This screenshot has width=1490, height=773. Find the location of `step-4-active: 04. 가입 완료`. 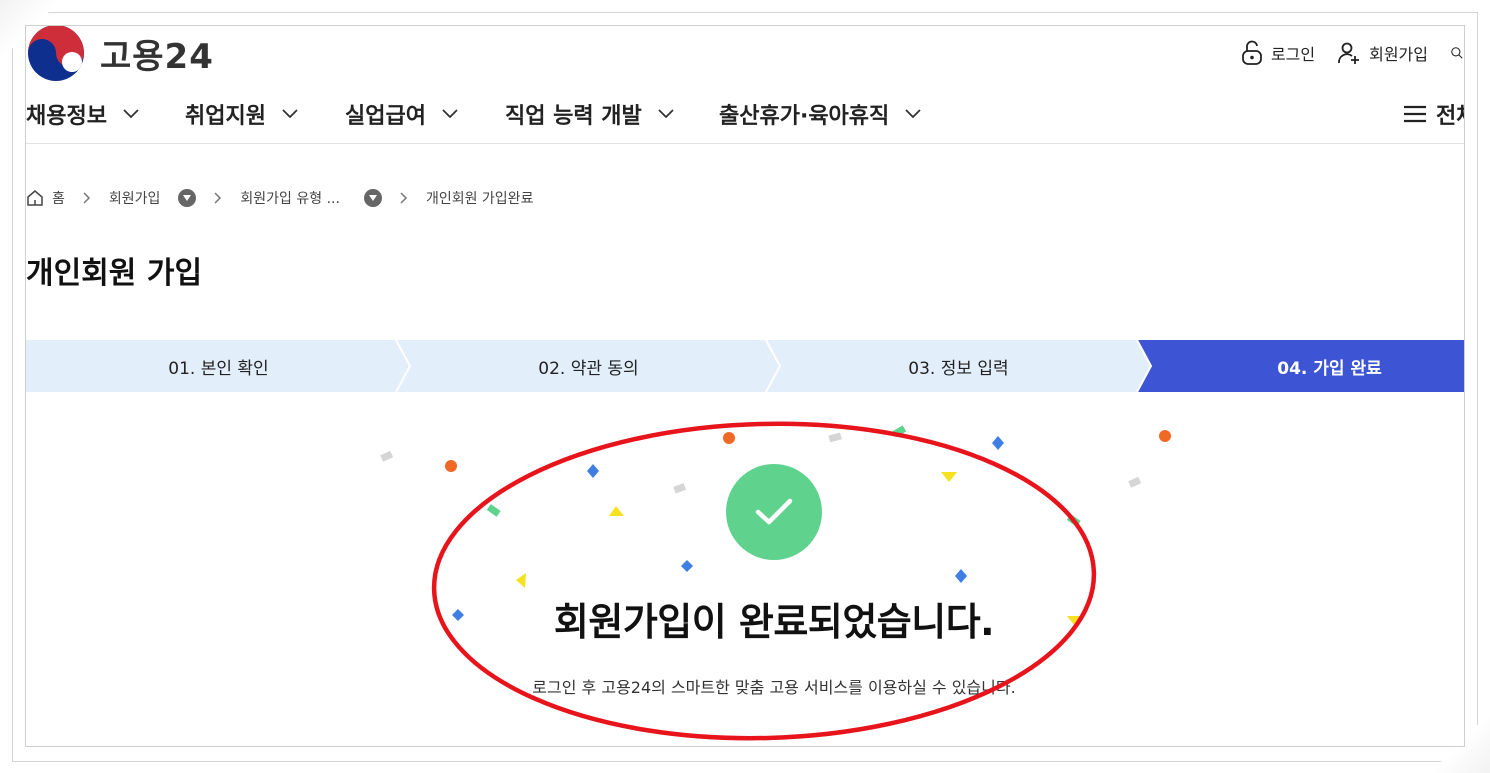

step-4-active: 04. 가입 완료 is located at coordinates (1329, 368).